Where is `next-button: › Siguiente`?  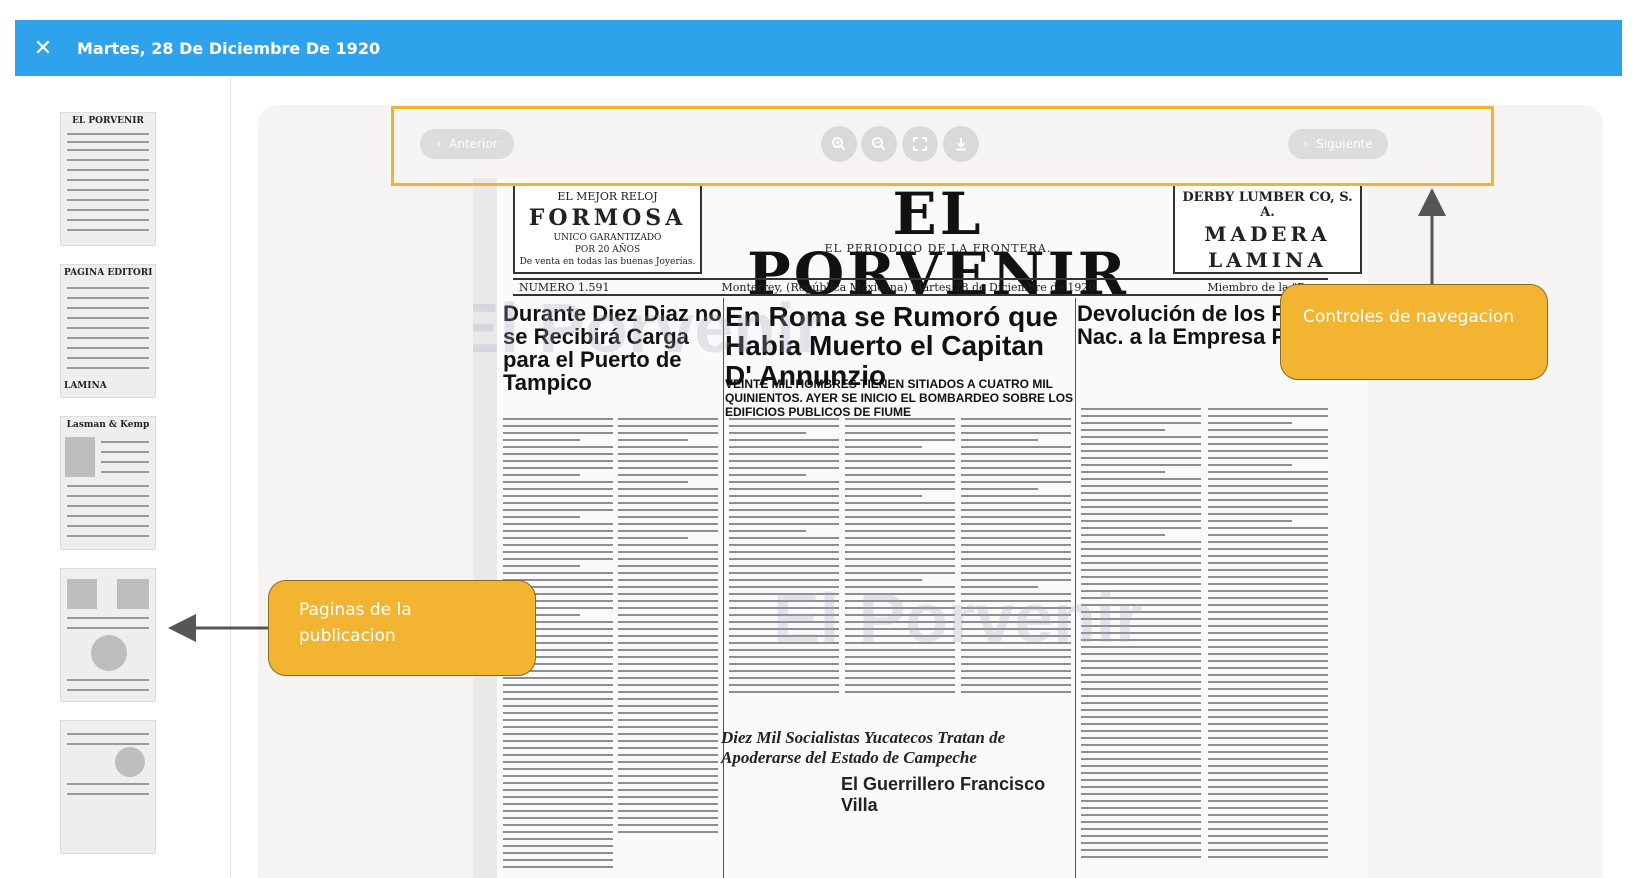 next-button: › Siguiente is located at coordinates (1338, 144).